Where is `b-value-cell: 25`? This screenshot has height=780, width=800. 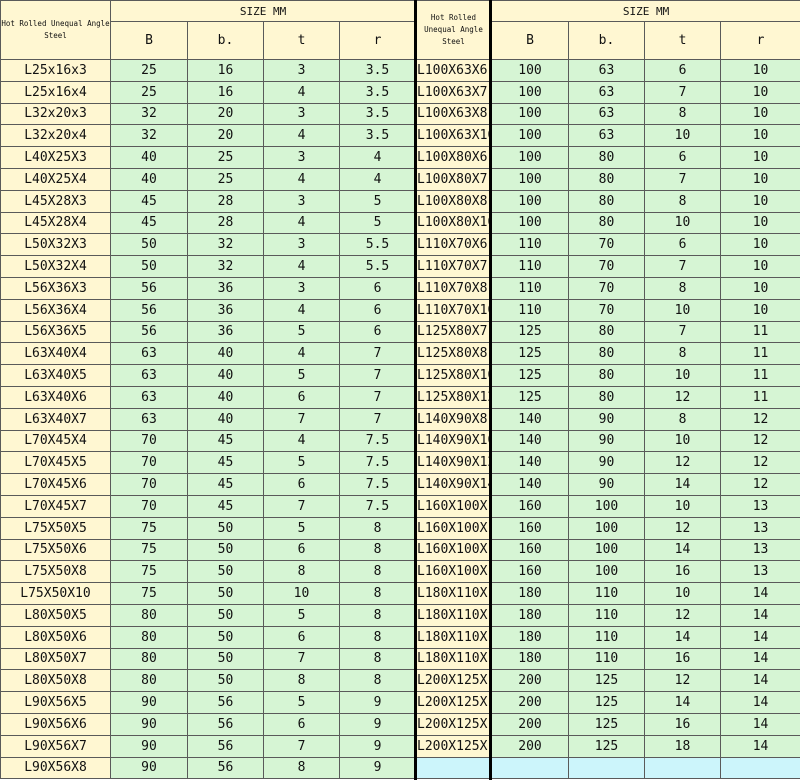 b-value-cell: 25 is located at coordinates (149, 92).